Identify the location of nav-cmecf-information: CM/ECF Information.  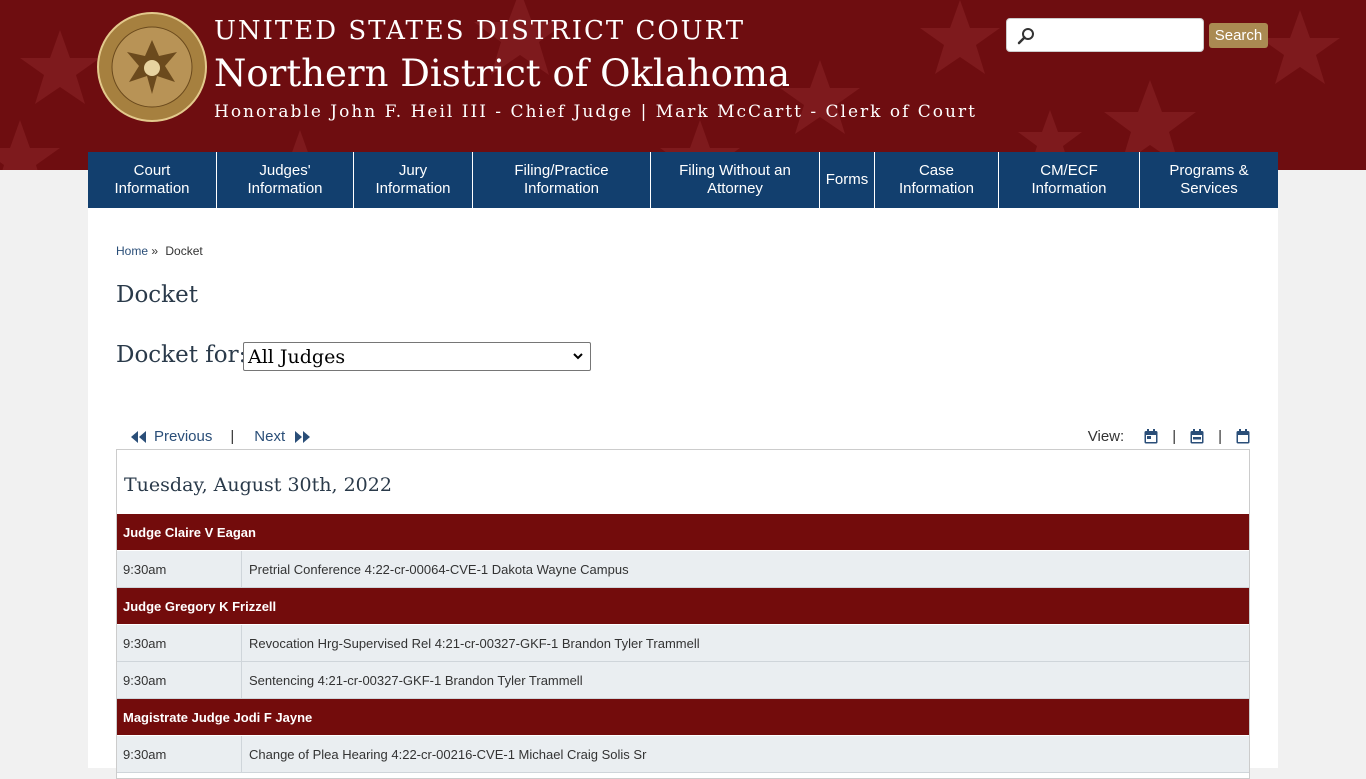
(1069, 180).